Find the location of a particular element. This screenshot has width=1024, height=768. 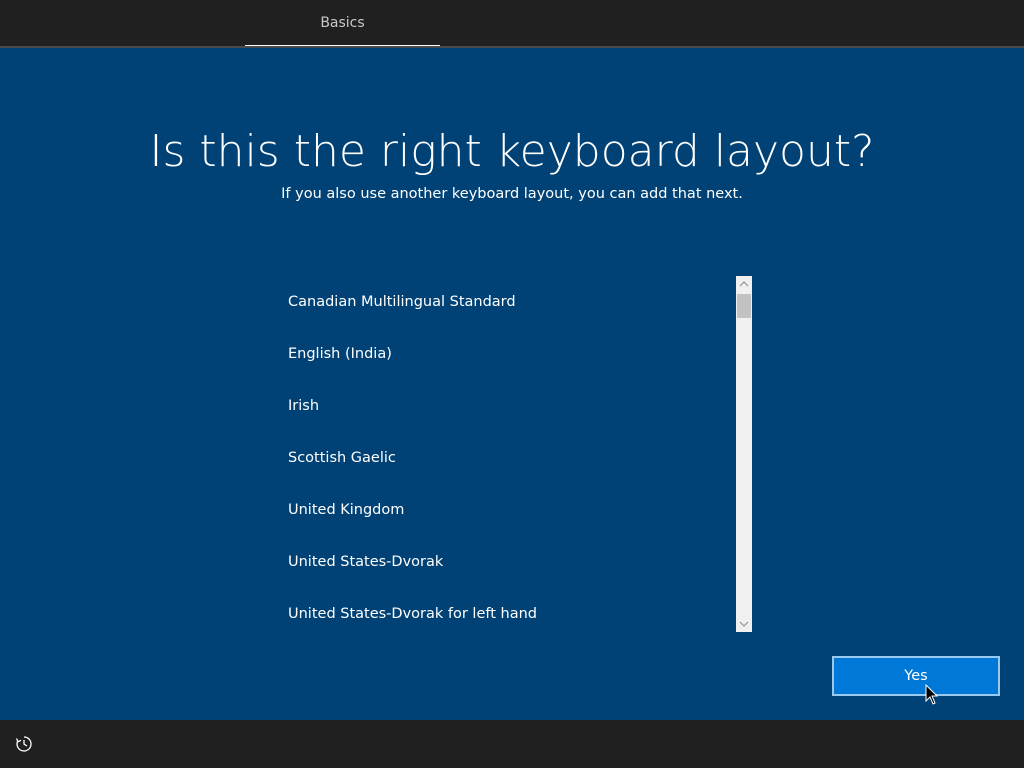

list-item-label: Irish is located at coordinates (304, 406).